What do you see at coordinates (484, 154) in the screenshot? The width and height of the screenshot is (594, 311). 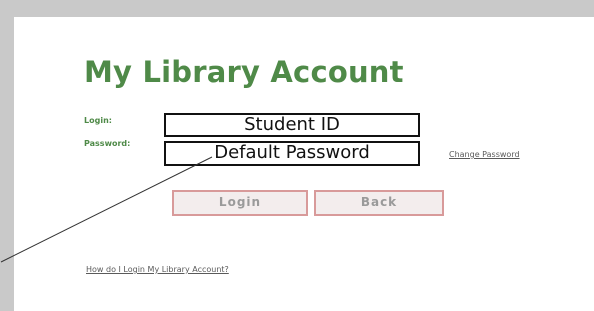 I see `change-password-link: Change Password` at bounding box center [484, 154].